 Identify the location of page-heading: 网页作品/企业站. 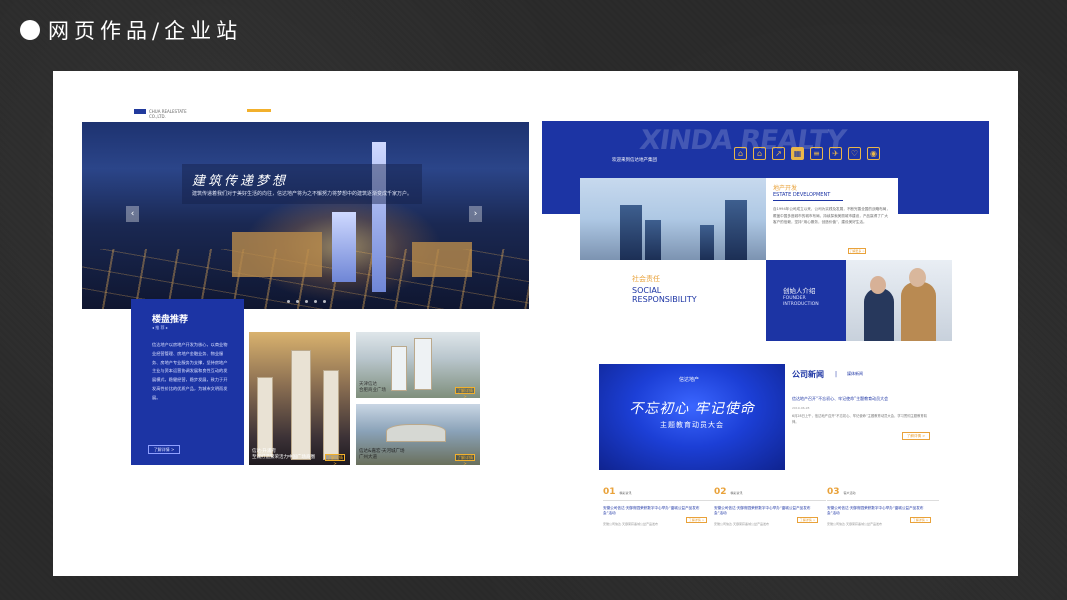
(131, 30).